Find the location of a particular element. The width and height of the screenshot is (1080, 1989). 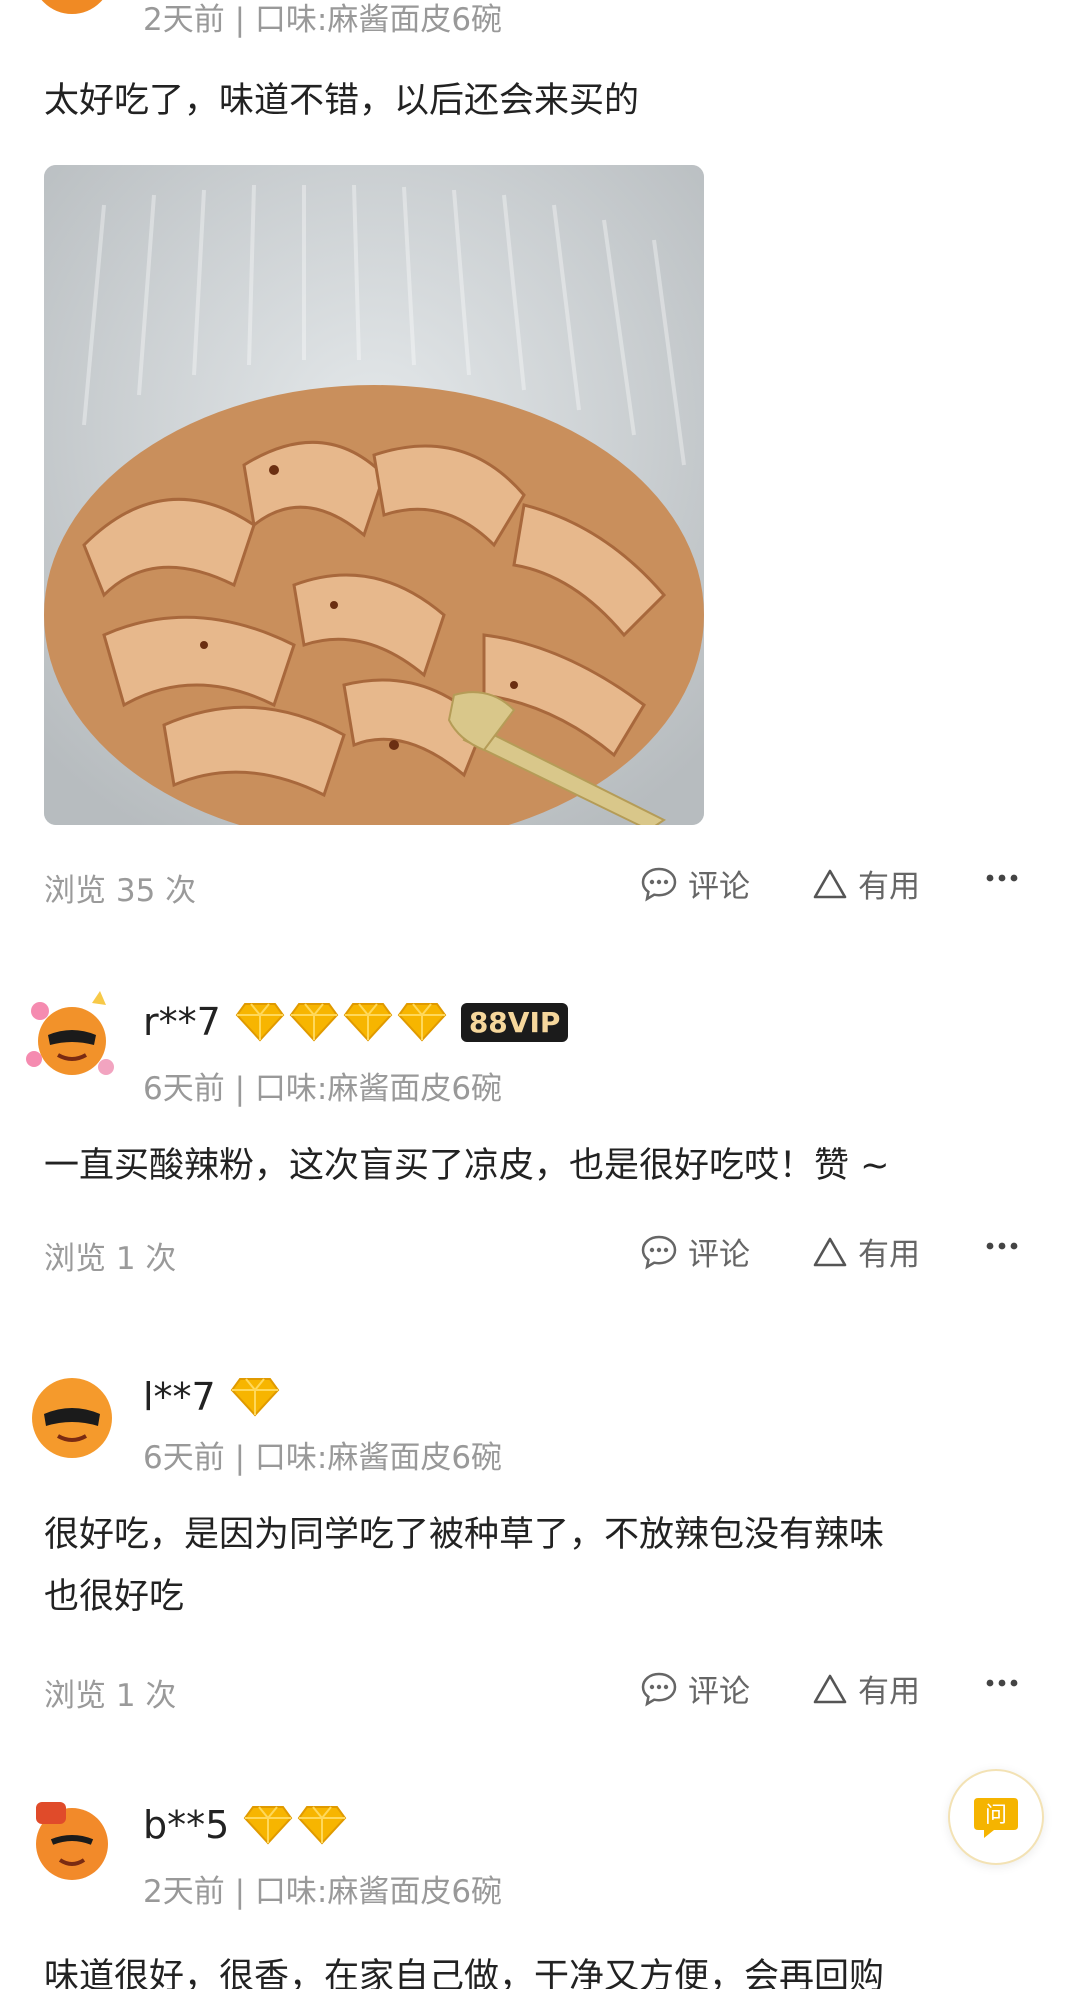

vip-badge: 88VIP is located at coordinates (514, 1022).